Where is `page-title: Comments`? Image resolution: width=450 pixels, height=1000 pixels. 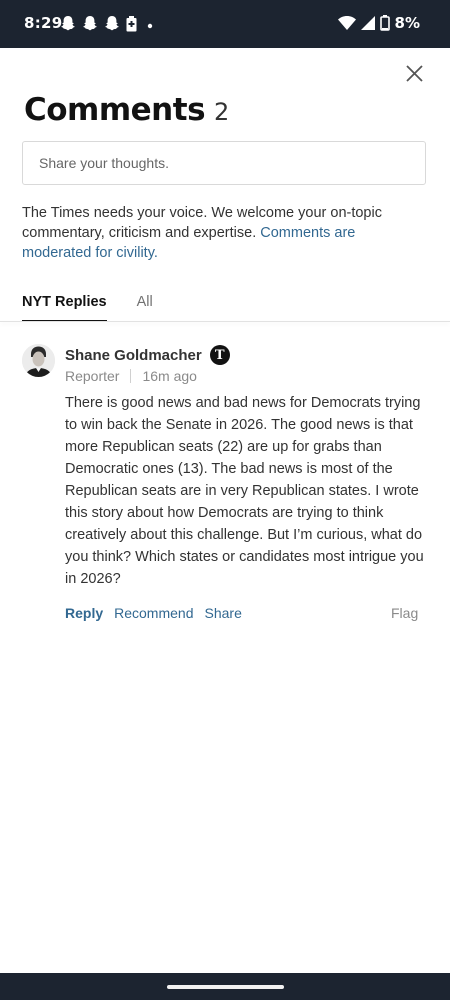 page-title: Comments is located at coordinates (115, 110).